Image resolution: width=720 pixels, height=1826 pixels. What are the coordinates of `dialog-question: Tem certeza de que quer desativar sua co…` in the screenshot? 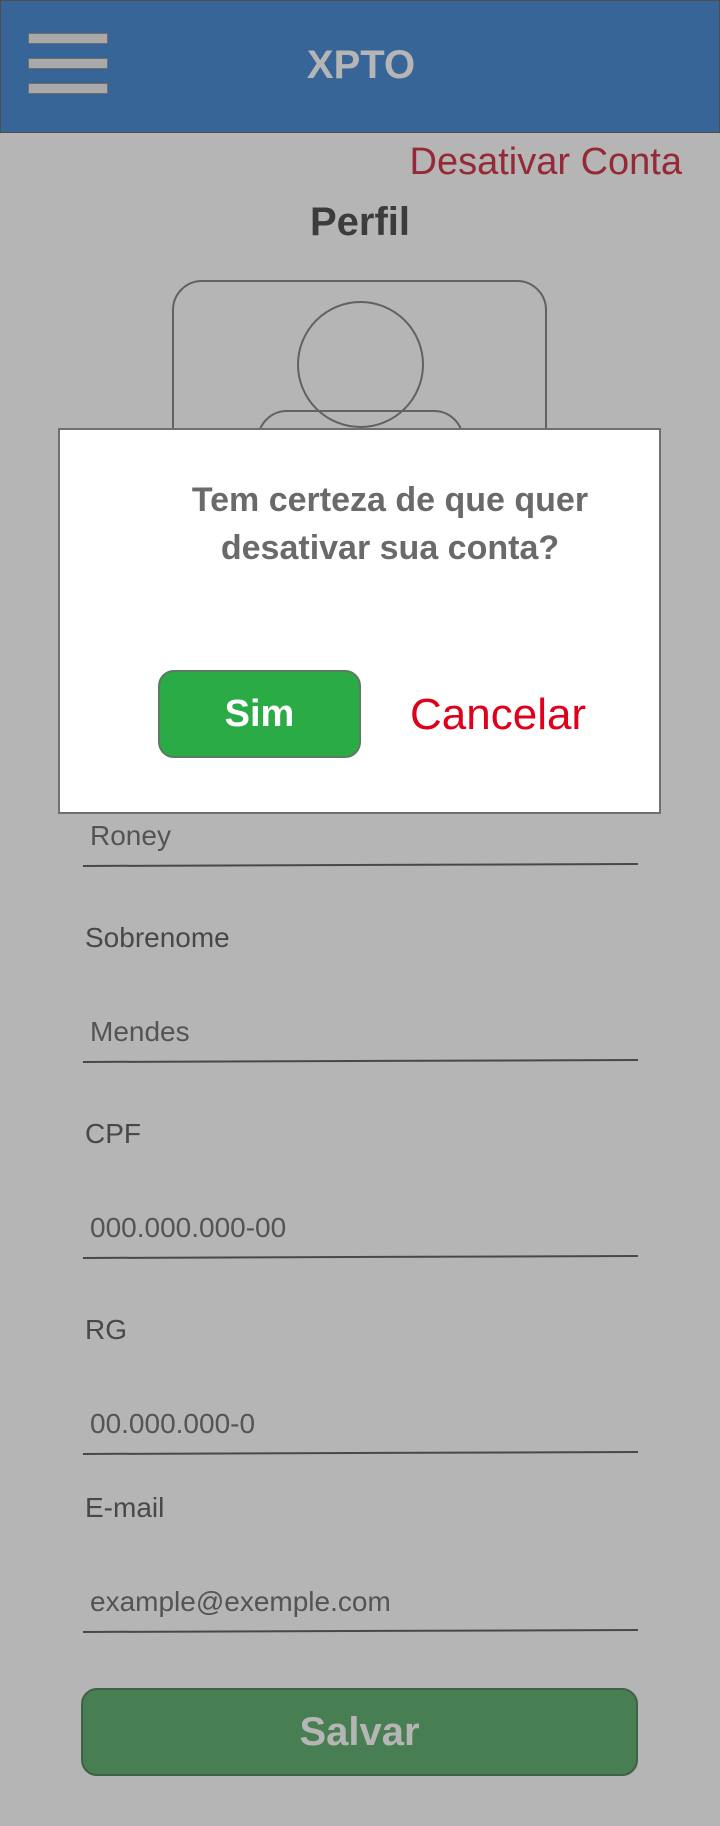 It's located at (390, 524).